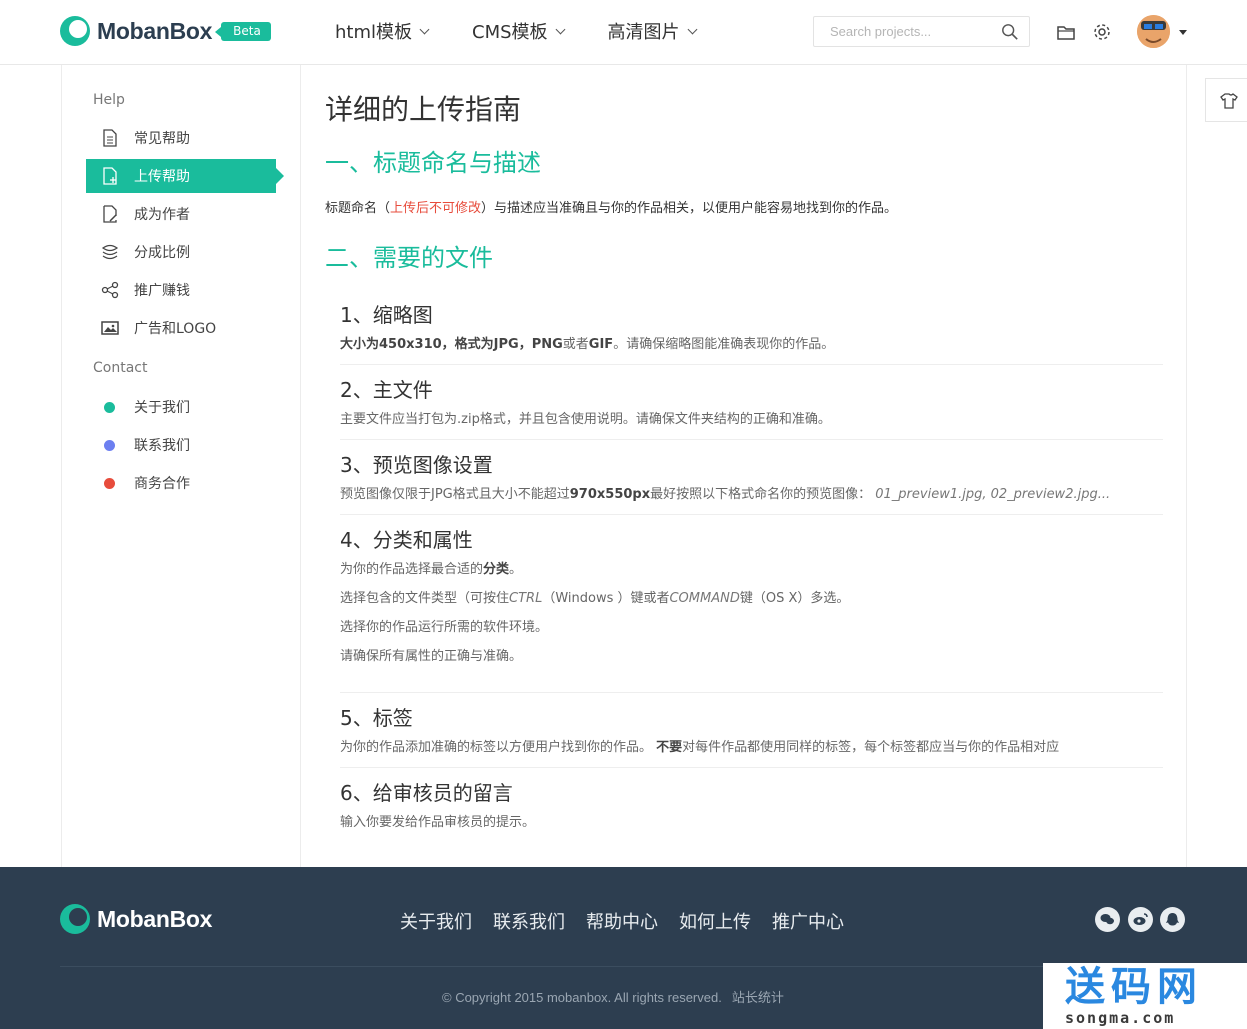  Describe the element at coordinates (110, 290) in the screenshot. I see `share-icon` at that location.